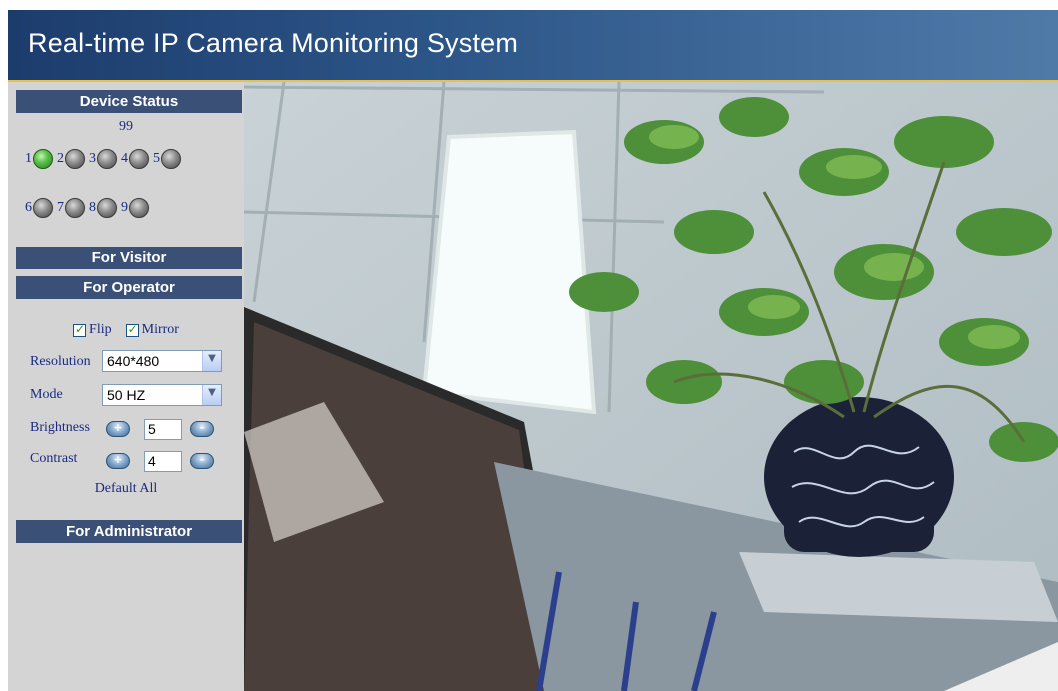 Image resolution: width=1058 pixels, height=691 pixels. I want to click on default-all-link: Default All, so click(126, 489).